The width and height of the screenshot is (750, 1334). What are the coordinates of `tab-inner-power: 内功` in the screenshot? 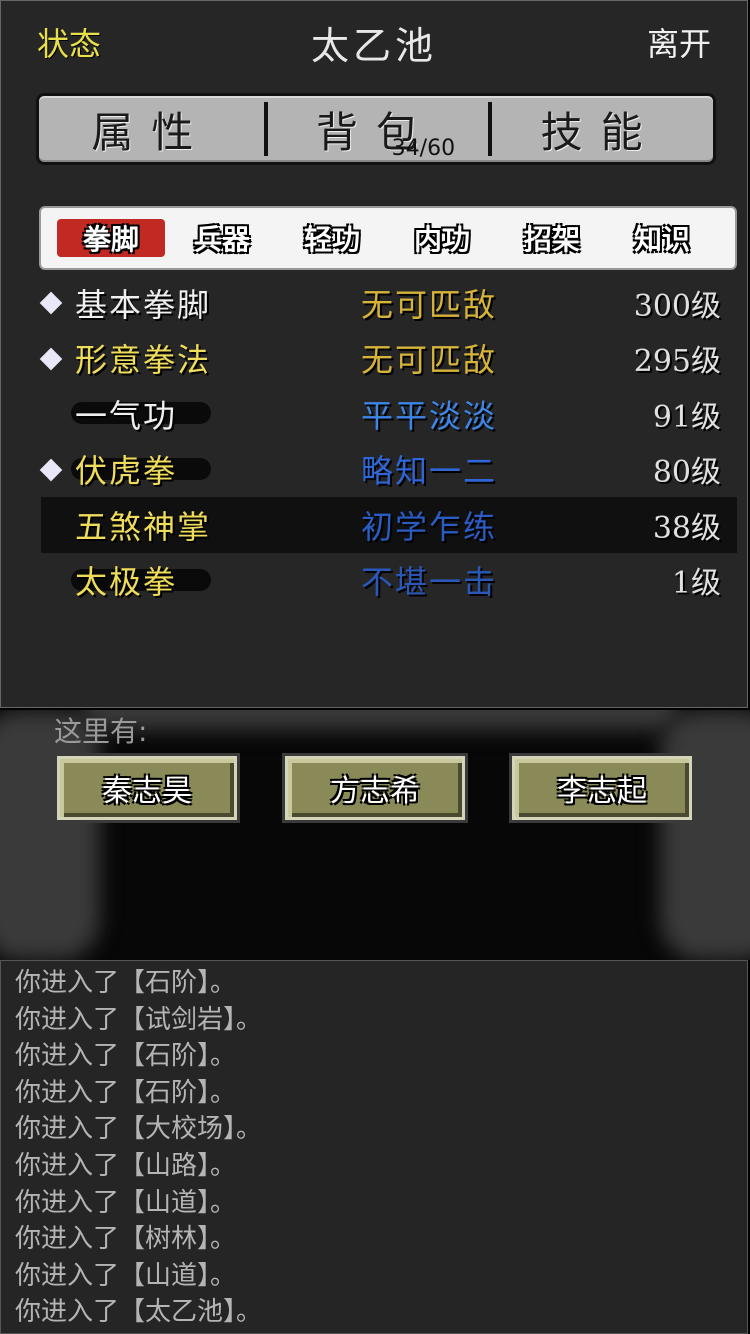 It's located at (442, 238).